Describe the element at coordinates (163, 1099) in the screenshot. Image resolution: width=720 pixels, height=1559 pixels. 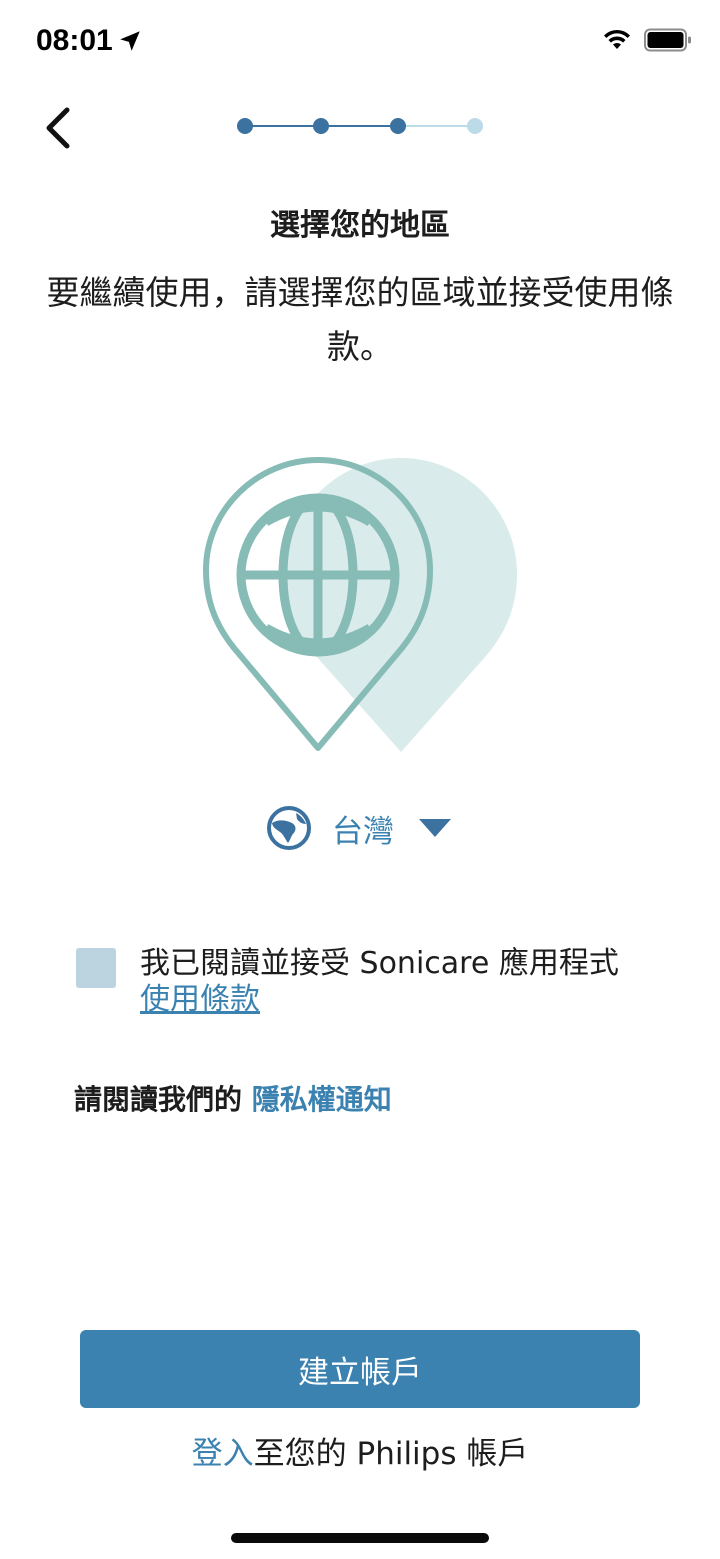
I see `privacy-prefix: 請閱讀我們的` at that location.